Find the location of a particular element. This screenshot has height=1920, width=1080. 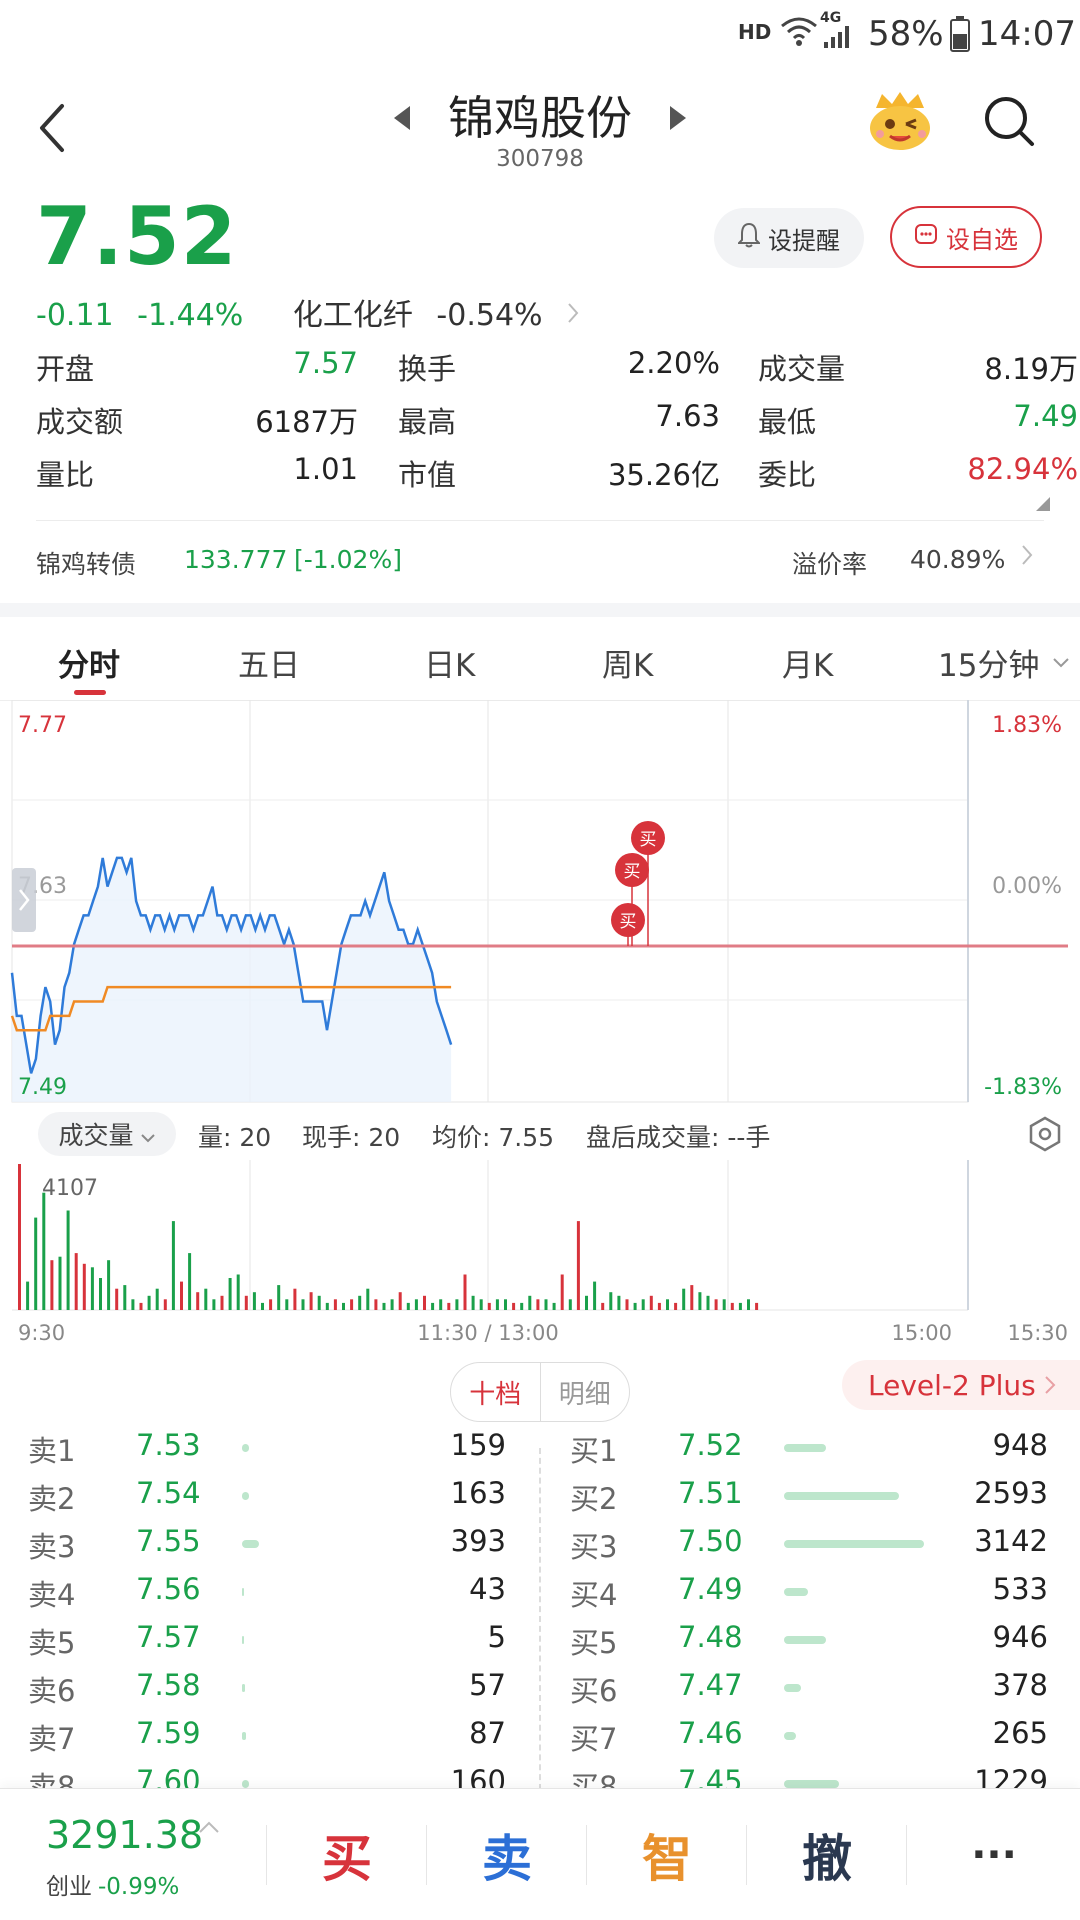

tab-ten-levels: 十档 is located at coordinates (496, 1392).